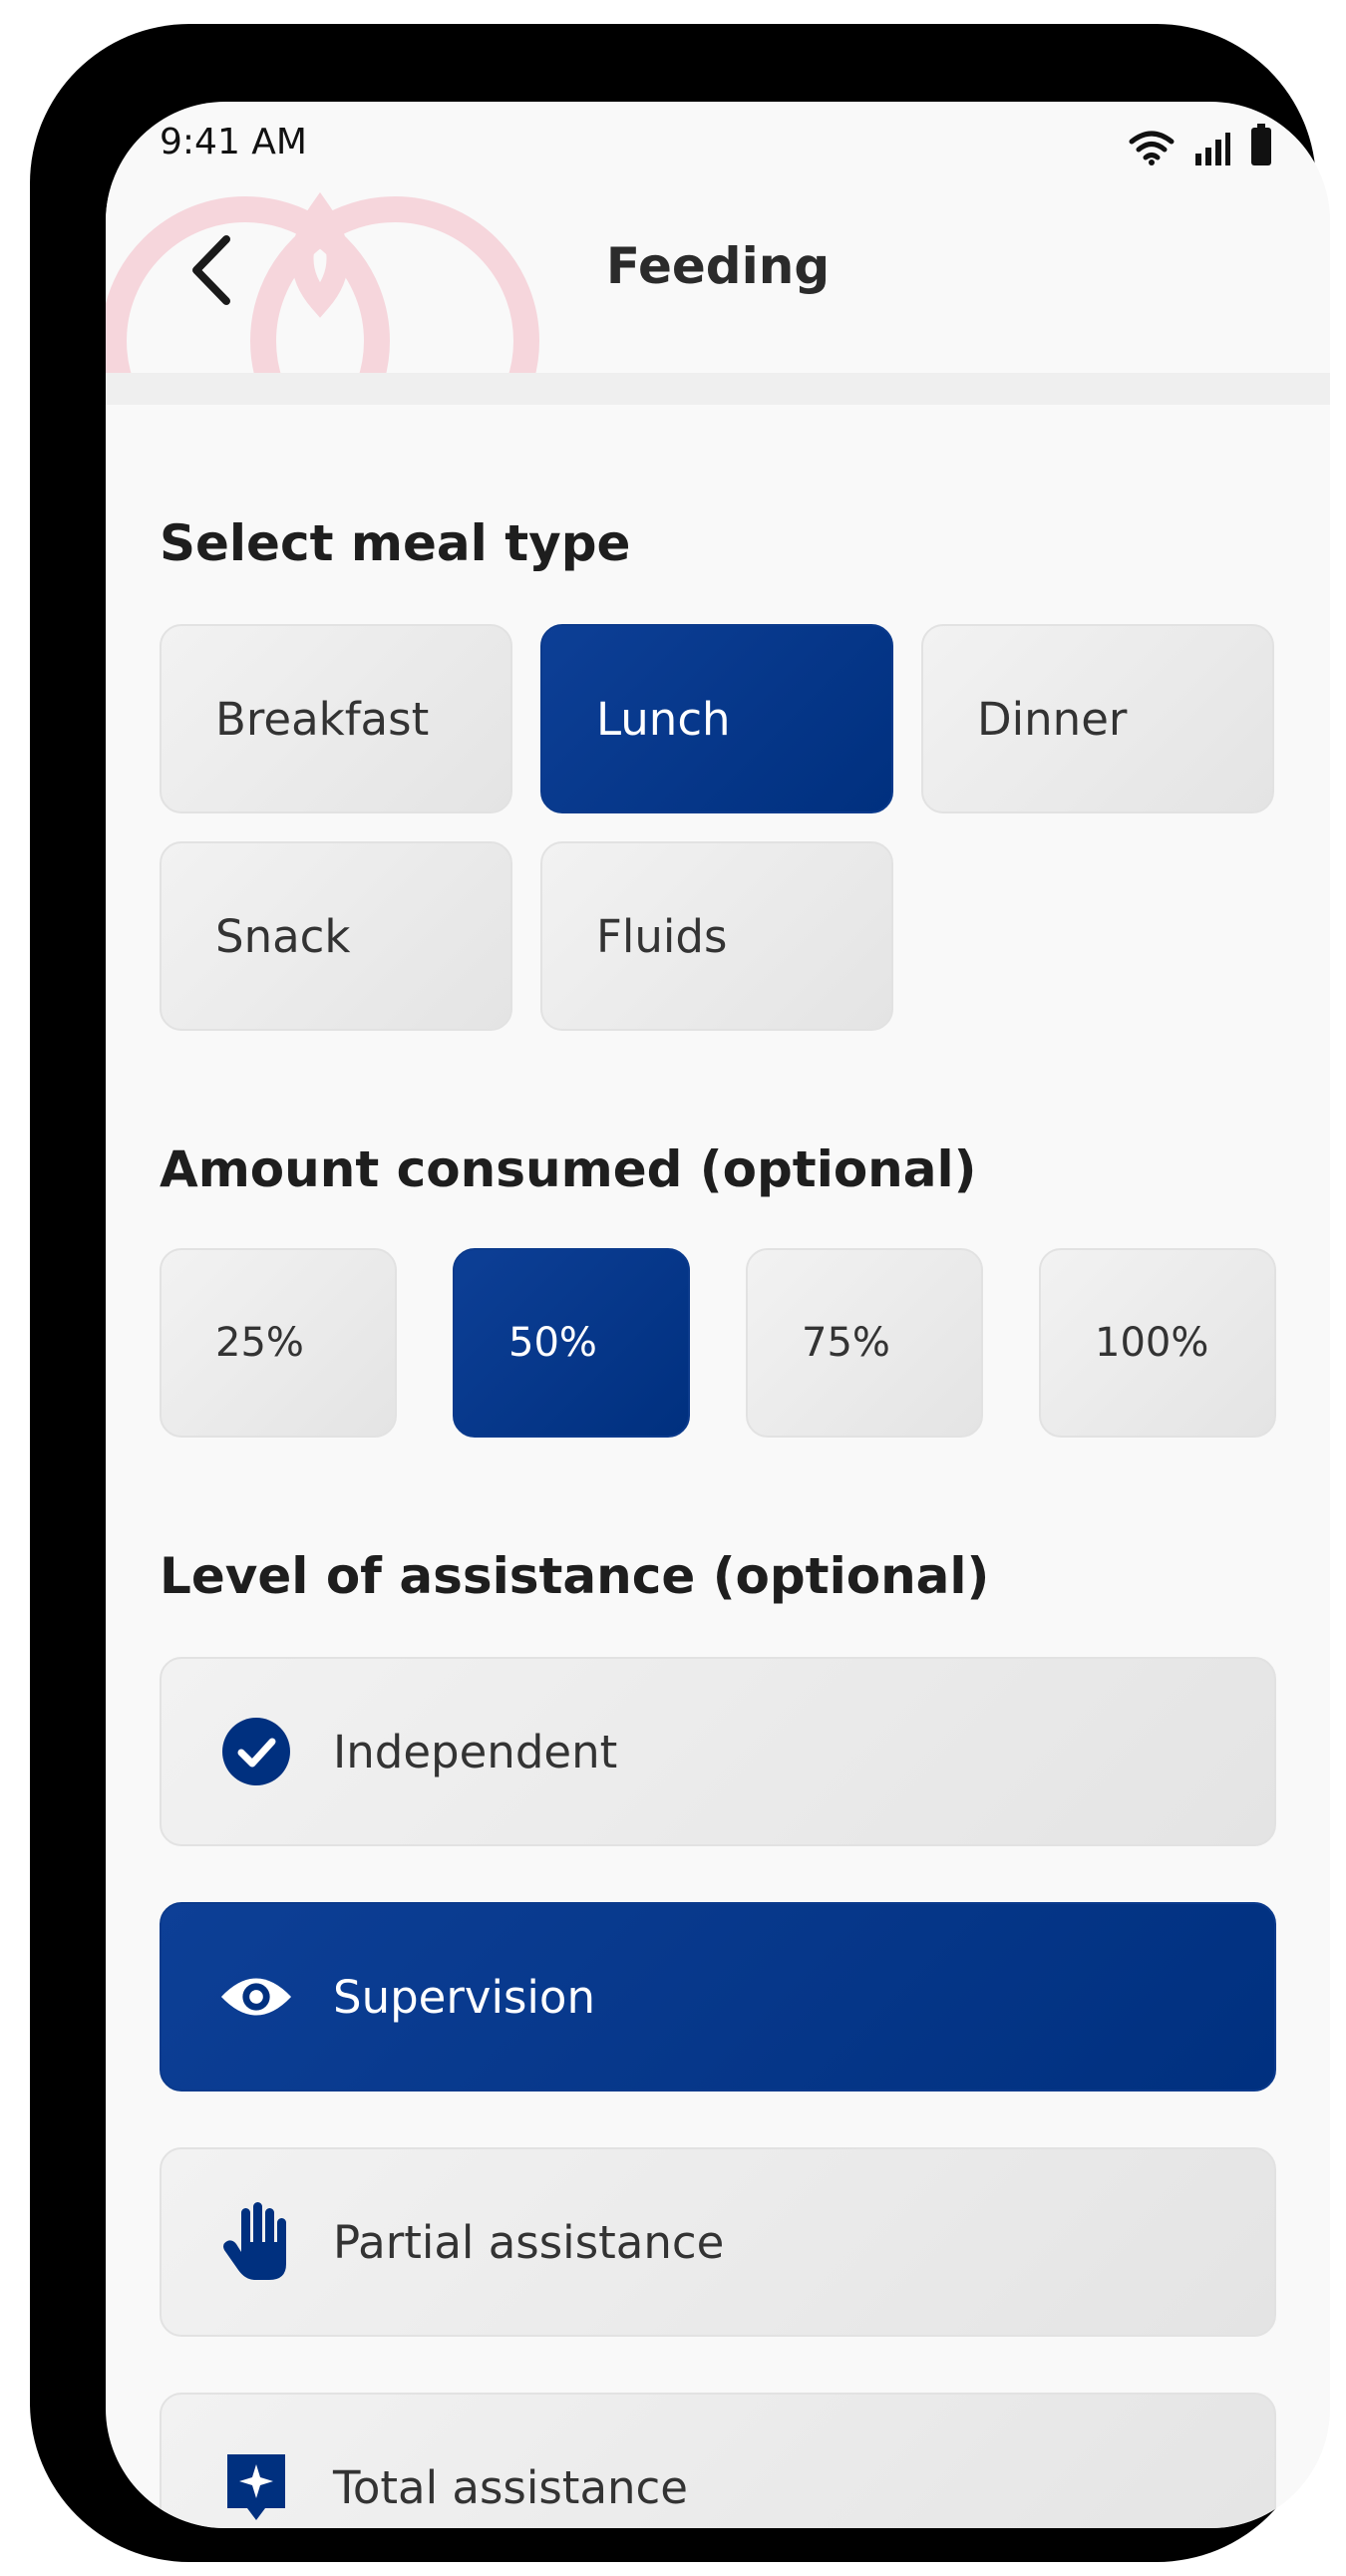 The width and height of the screenshot is (1346, 2576). I want to click on amount-option-100: 100%, so click(1157, 1343).